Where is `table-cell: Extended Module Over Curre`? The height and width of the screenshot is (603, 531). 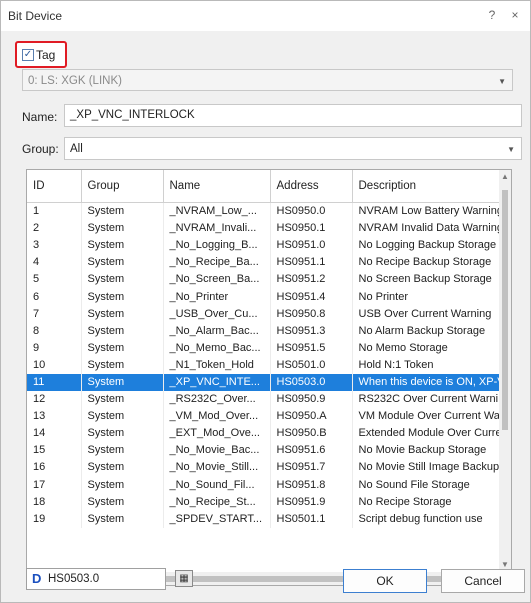
table-cell: Extended Module Over Curre is located at coordinates (427, 434).